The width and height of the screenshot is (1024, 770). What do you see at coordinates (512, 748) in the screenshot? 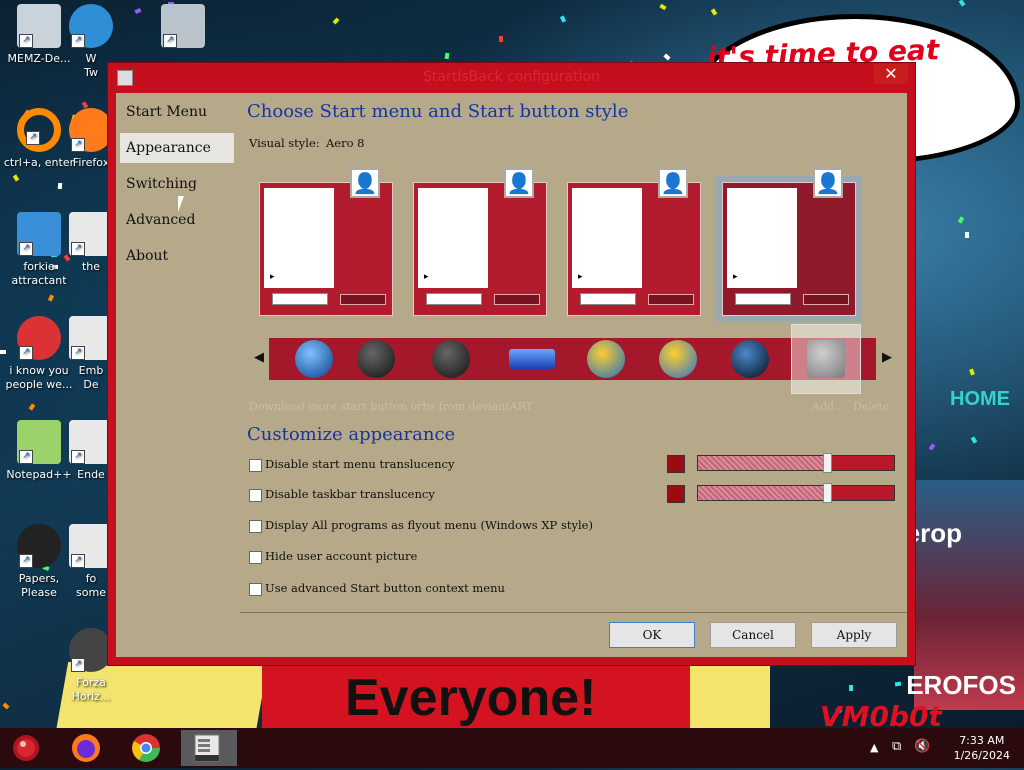
I see `taskbar: ▲ ⧉ 🔇 7:33 AM 1/26/2024` at bounding box center [512, 748].